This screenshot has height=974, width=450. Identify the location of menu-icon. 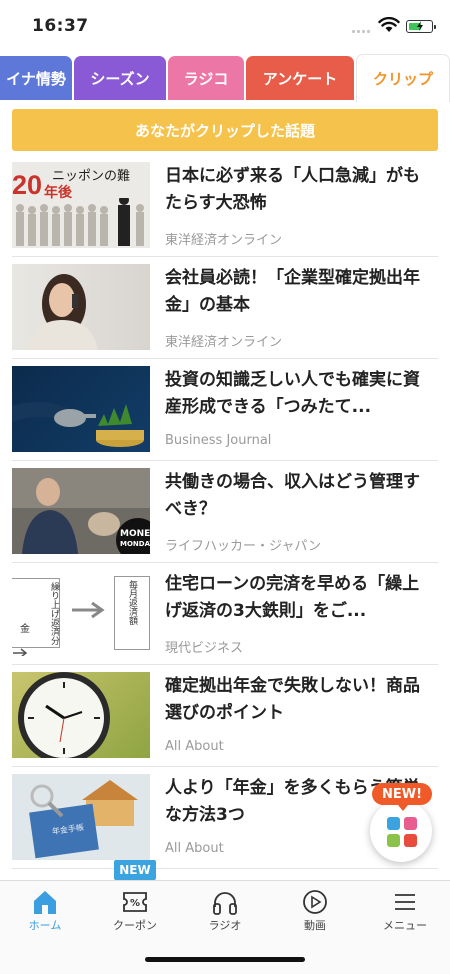
(405, 902).